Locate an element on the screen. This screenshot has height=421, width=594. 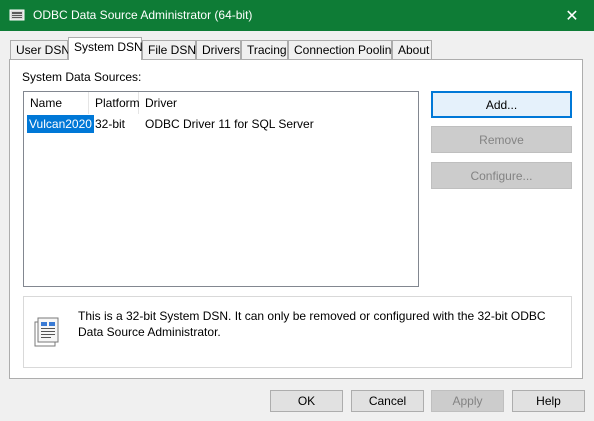
row-platform: 32-bit is located at coordinates (110, 124).